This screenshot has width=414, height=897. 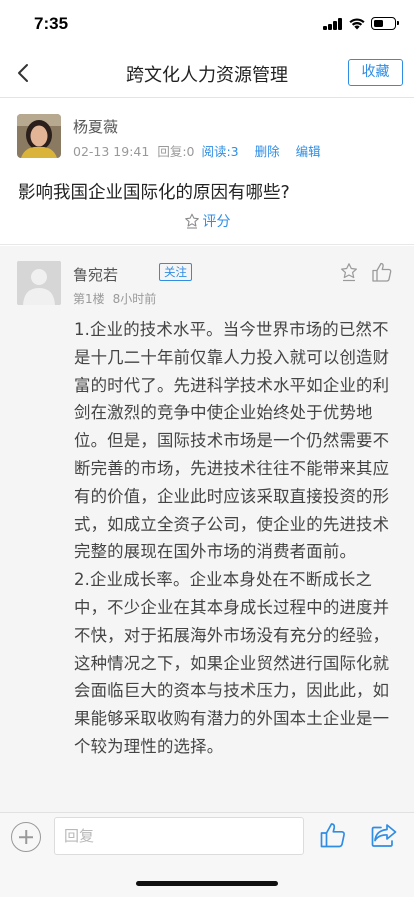 I want to click on favorite-button: 收藏, so click(x=375, y=72).